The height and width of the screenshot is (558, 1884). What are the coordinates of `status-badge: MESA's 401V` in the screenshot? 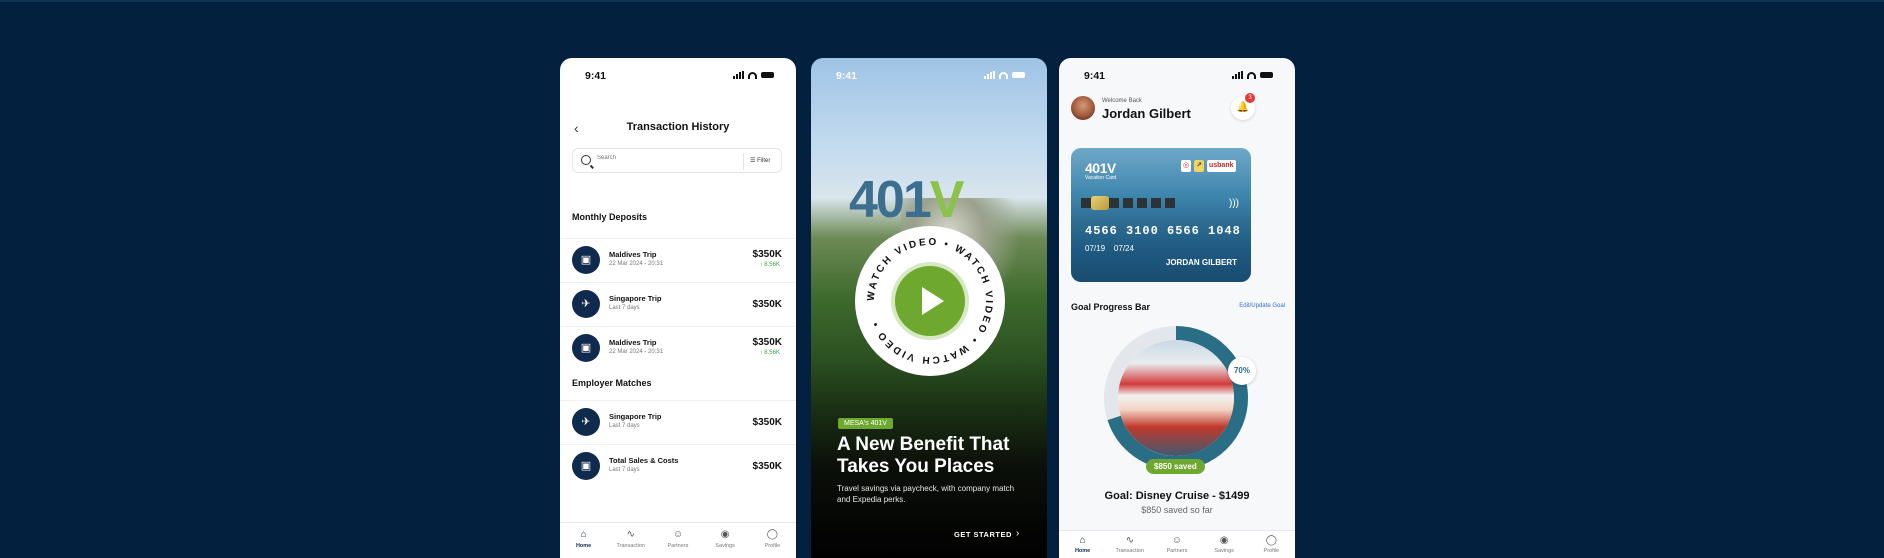 It's located at (865, 423).